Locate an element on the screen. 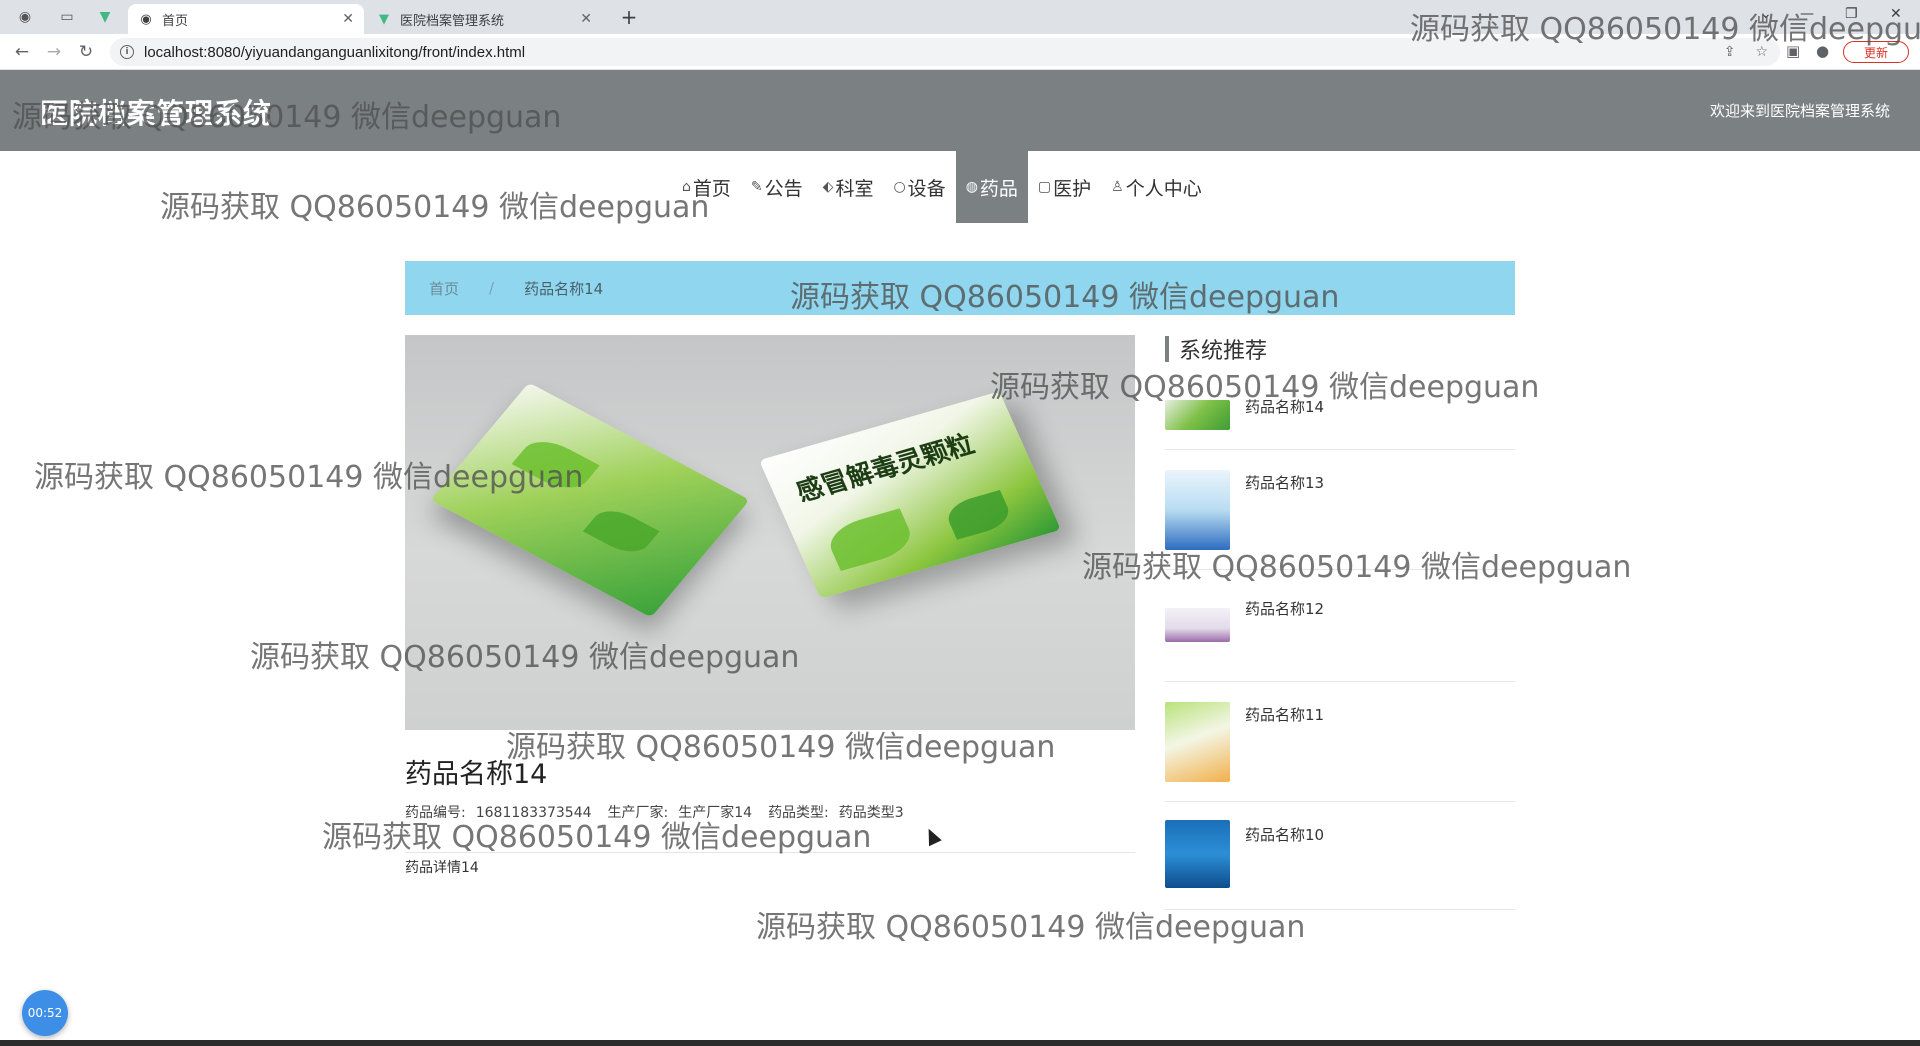 Image resolution: width=1920 pixels, height=1046 pixels. menu-label: 首页 is located at coordinates (711, 188).